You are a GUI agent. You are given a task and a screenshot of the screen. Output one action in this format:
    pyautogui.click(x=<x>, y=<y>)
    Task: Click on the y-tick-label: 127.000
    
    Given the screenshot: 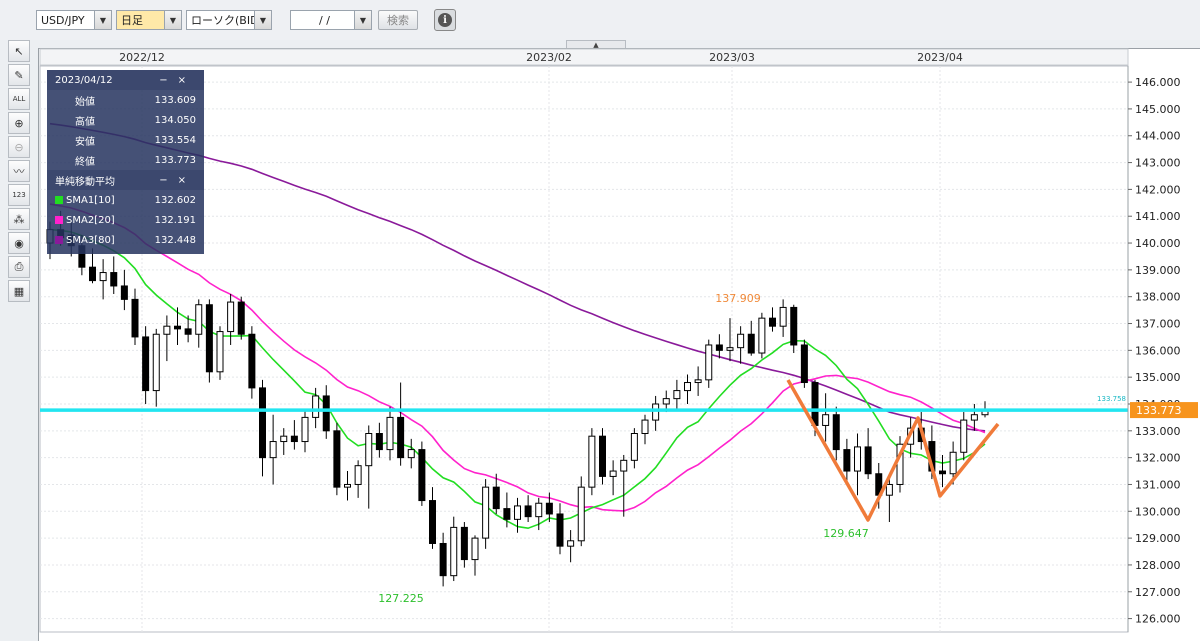 What is the action you would take?
    pyautogui.click(x=1158, y=592)
    